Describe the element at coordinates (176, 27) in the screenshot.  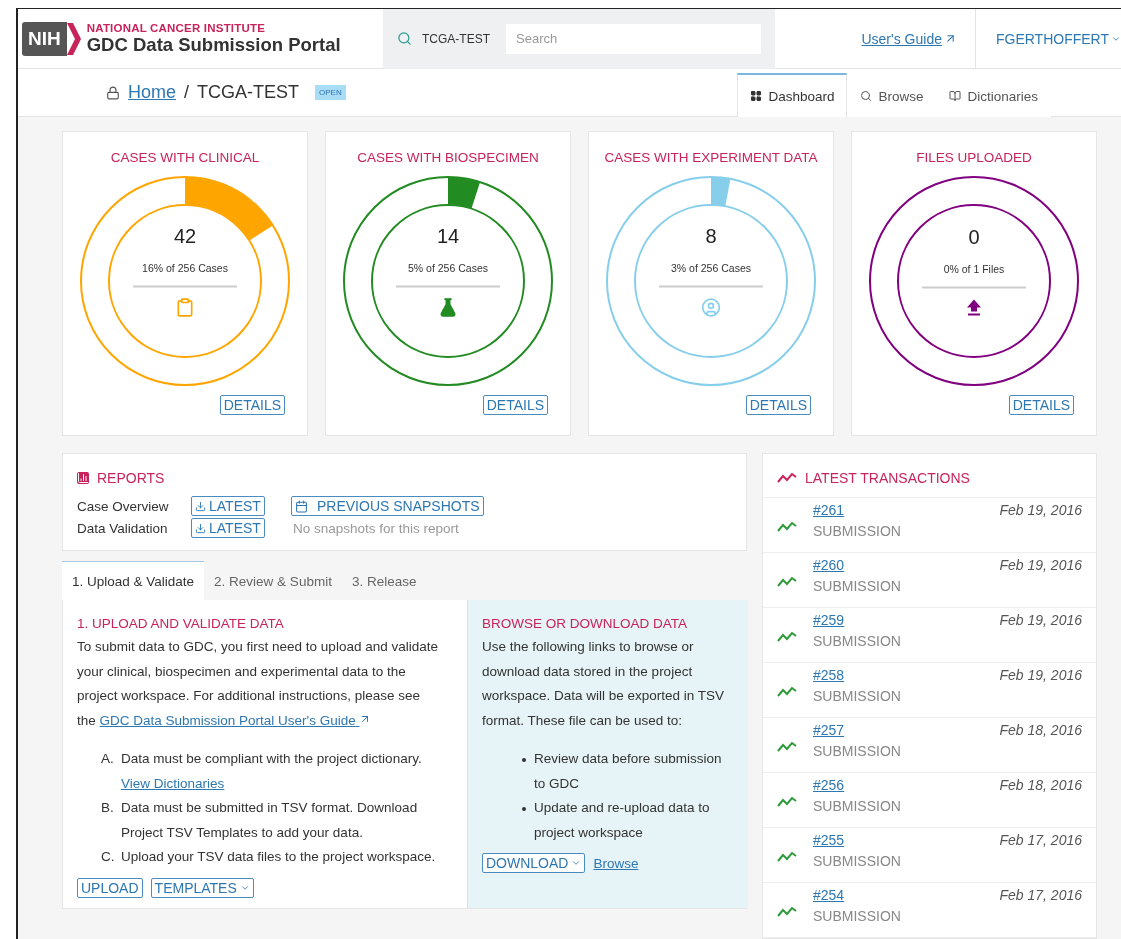
I see `institute-name: NATIONAL CANCER INSTITUTE` at that location.